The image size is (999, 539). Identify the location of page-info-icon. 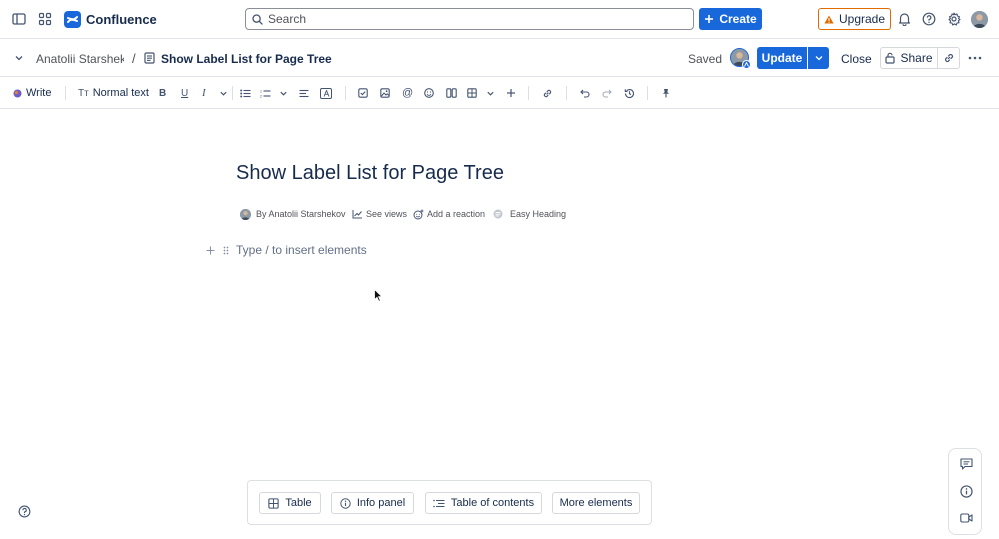
(966, 491).